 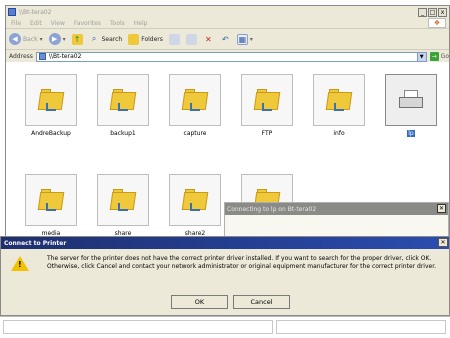 I want to click on share-item: backup1, so click(x=123, y=107).